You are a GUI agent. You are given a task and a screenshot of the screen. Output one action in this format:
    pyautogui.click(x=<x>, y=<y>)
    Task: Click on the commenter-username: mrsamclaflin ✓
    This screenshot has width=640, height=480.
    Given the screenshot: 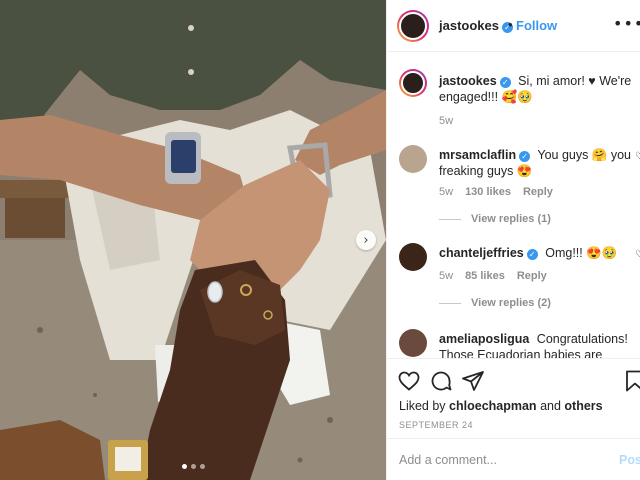 What is the action you would take?
    pyautogui.click(x=485, y=155)
    